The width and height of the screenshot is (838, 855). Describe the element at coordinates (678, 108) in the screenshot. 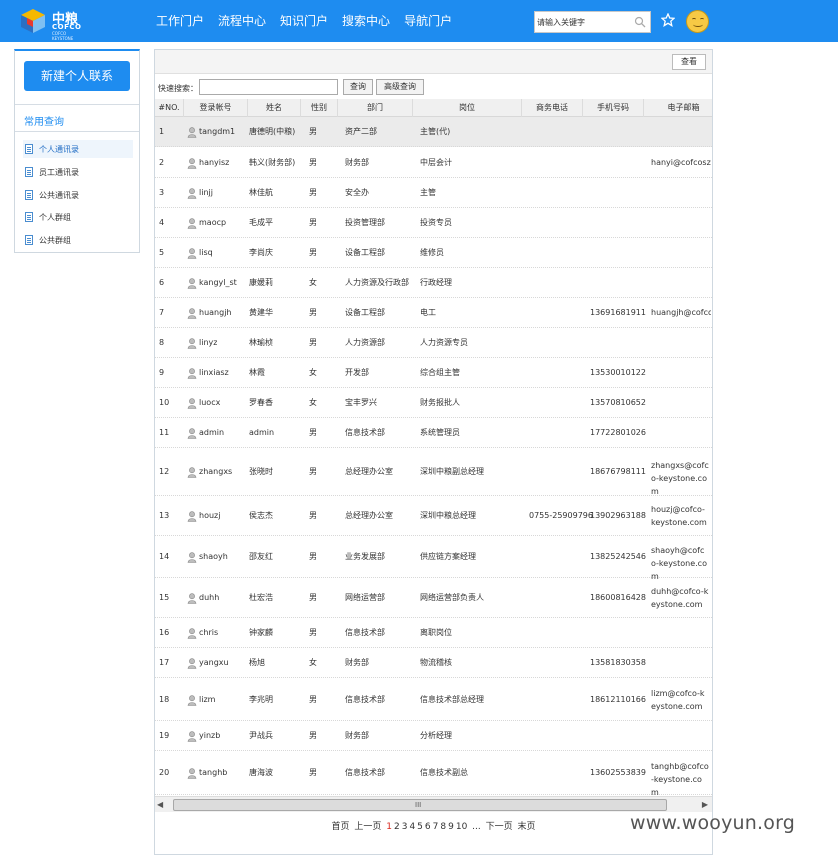

I see `column-header-email: 电子邮箱` at that location.